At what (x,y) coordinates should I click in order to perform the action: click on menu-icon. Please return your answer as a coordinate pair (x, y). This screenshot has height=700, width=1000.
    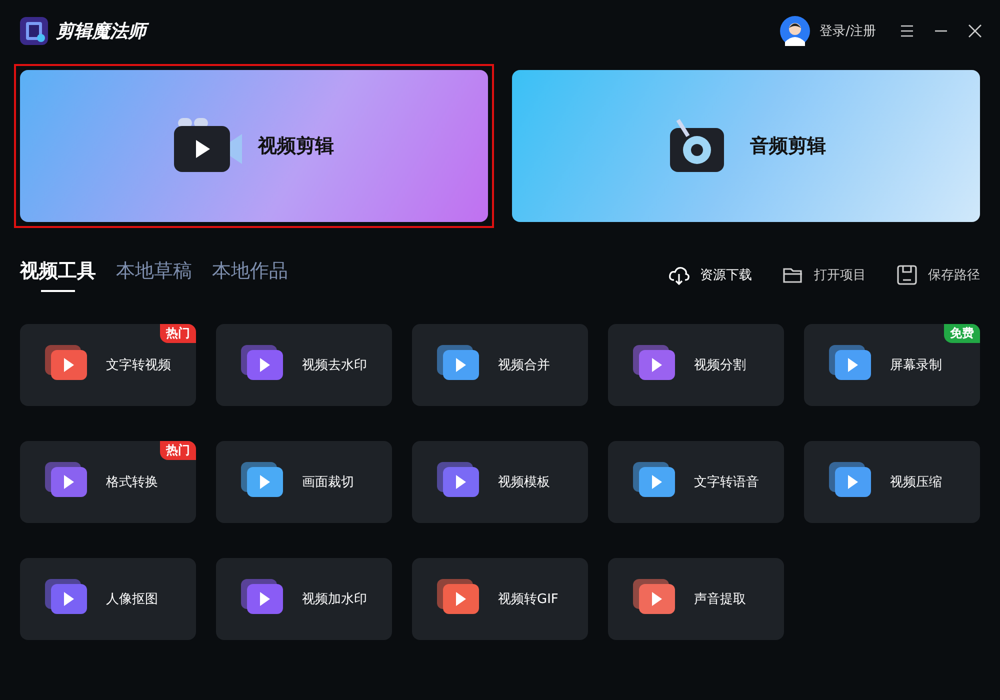
    Looking at the image, I should click on (907, 31).